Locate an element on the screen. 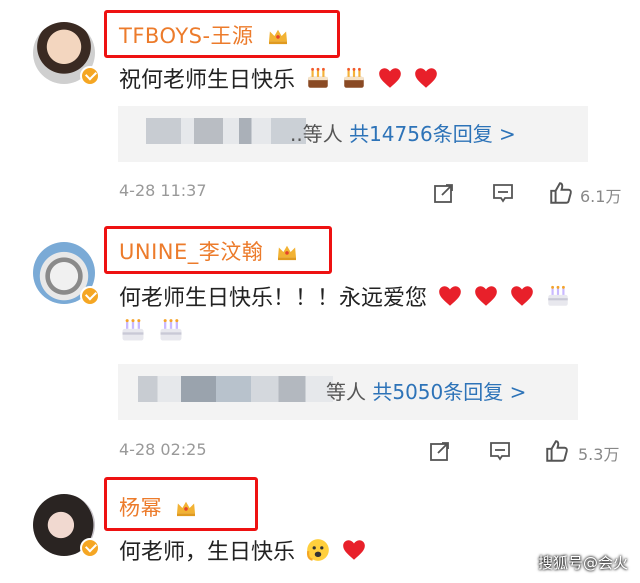 The image size is (640, 583). reply-preview: ..等人 共14756条回复 > is located at coordinates (353, 134).